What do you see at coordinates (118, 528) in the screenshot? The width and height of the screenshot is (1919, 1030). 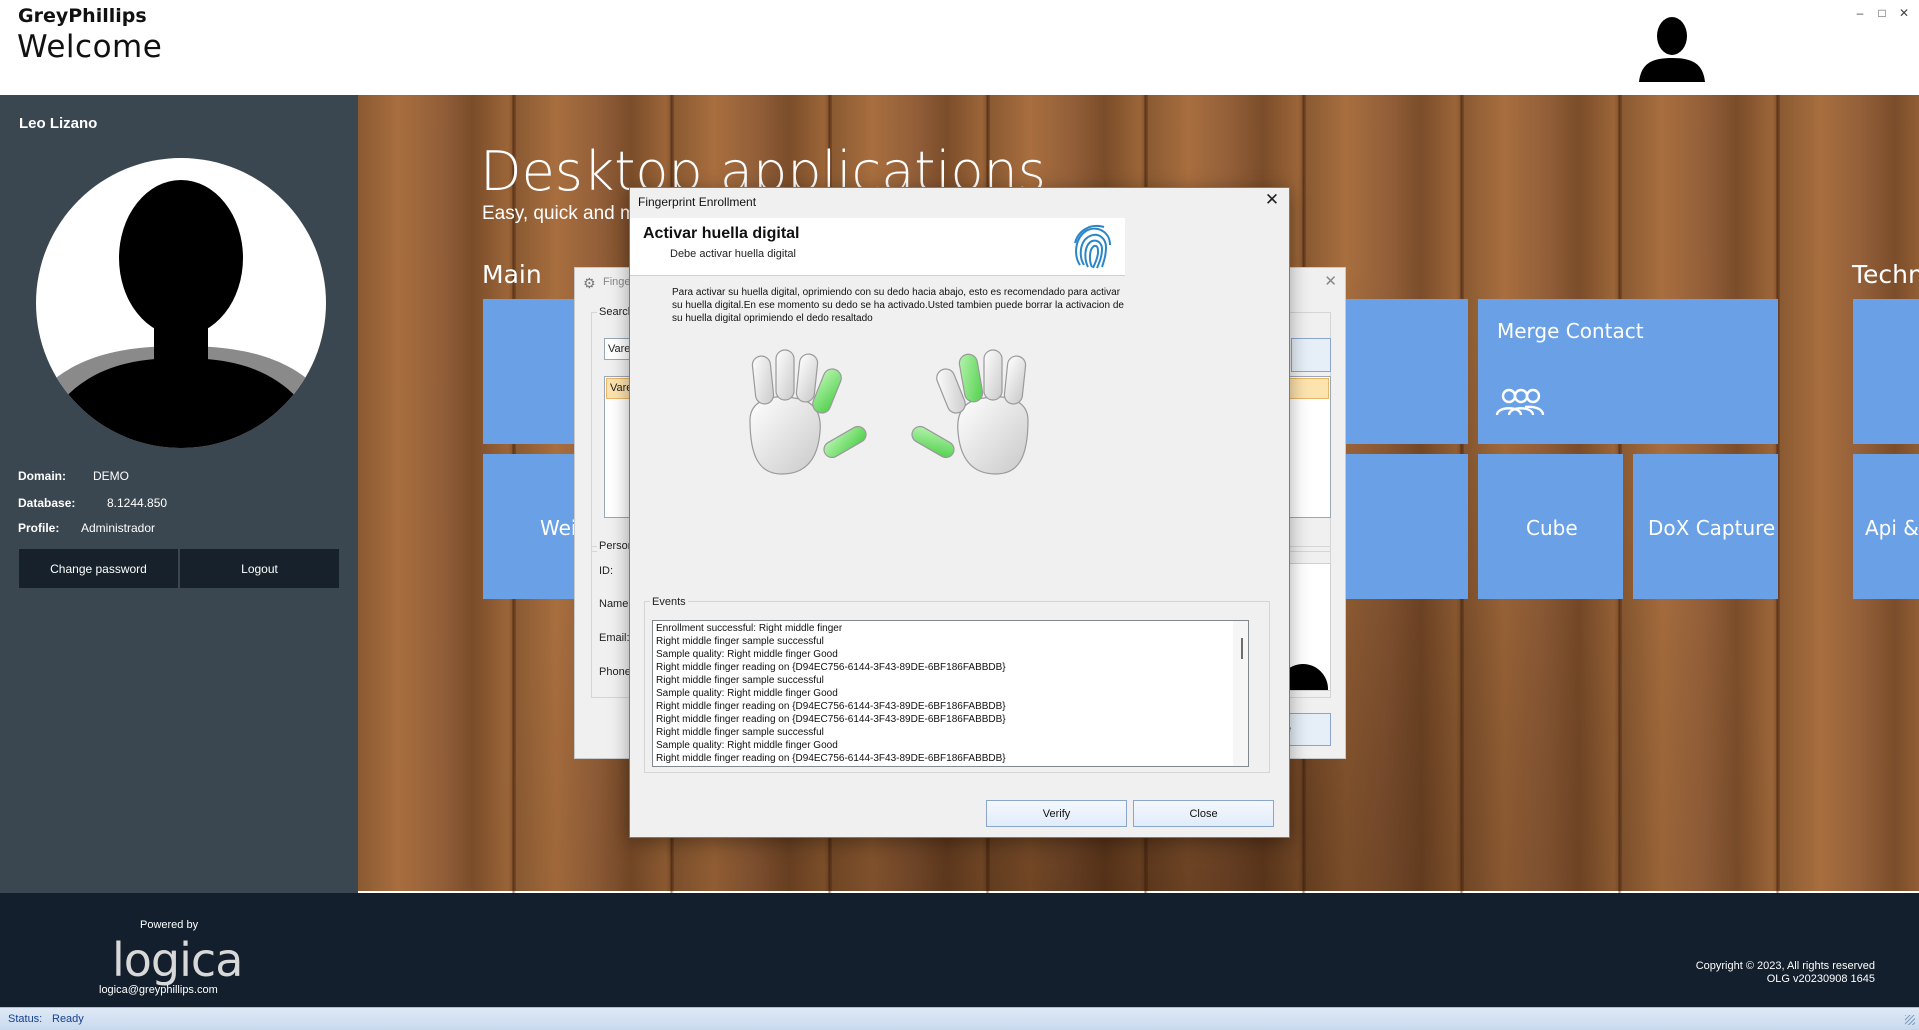 I see `profile-value: Administrador` at bounding box center [118, 528].